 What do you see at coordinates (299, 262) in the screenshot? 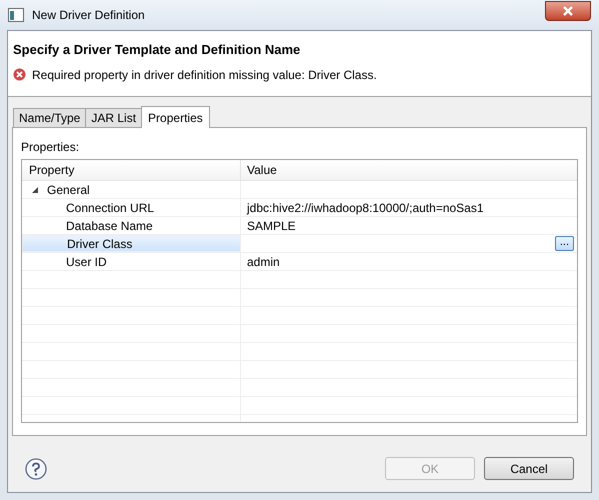
I see `table-row: User ID admin` at bounding box center [299, 262].